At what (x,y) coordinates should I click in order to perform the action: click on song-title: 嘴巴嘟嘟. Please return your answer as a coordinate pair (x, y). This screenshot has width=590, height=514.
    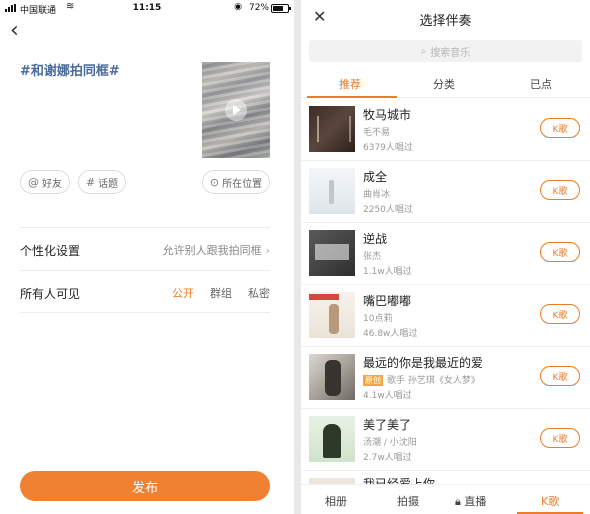
    Looking at the image, I should click on (387, 301).